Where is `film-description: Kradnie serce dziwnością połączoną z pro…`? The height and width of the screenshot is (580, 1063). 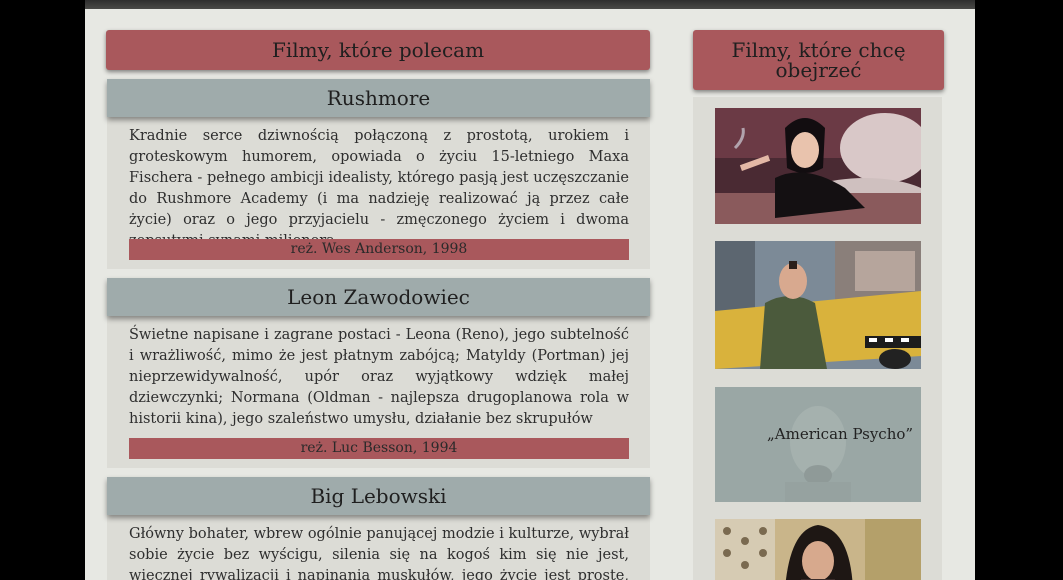
film-description: Kradnie serce dziwnością połączoną z pro… is located at coordinates (379, 188).